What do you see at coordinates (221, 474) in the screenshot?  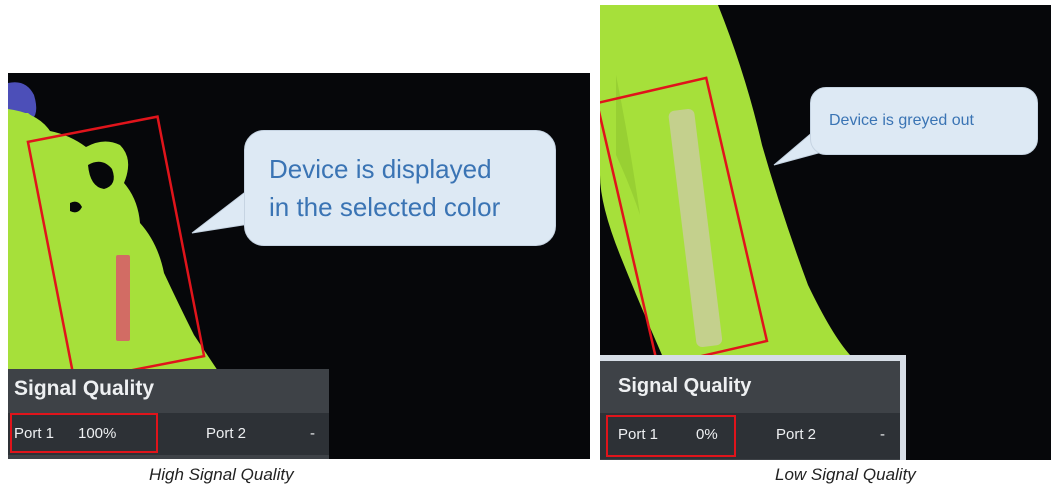 I see `caption-high-signal: High Signal Quality` at bounding box center [221, 474].